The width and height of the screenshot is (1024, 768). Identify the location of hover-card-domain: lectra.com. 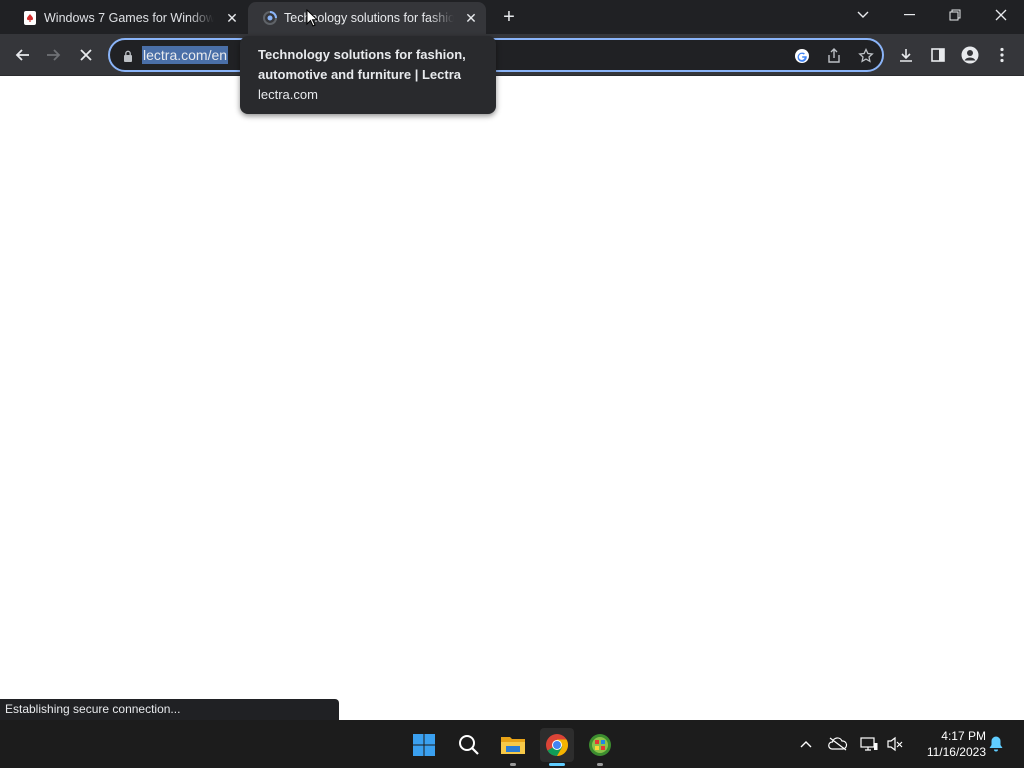
(288, 94).